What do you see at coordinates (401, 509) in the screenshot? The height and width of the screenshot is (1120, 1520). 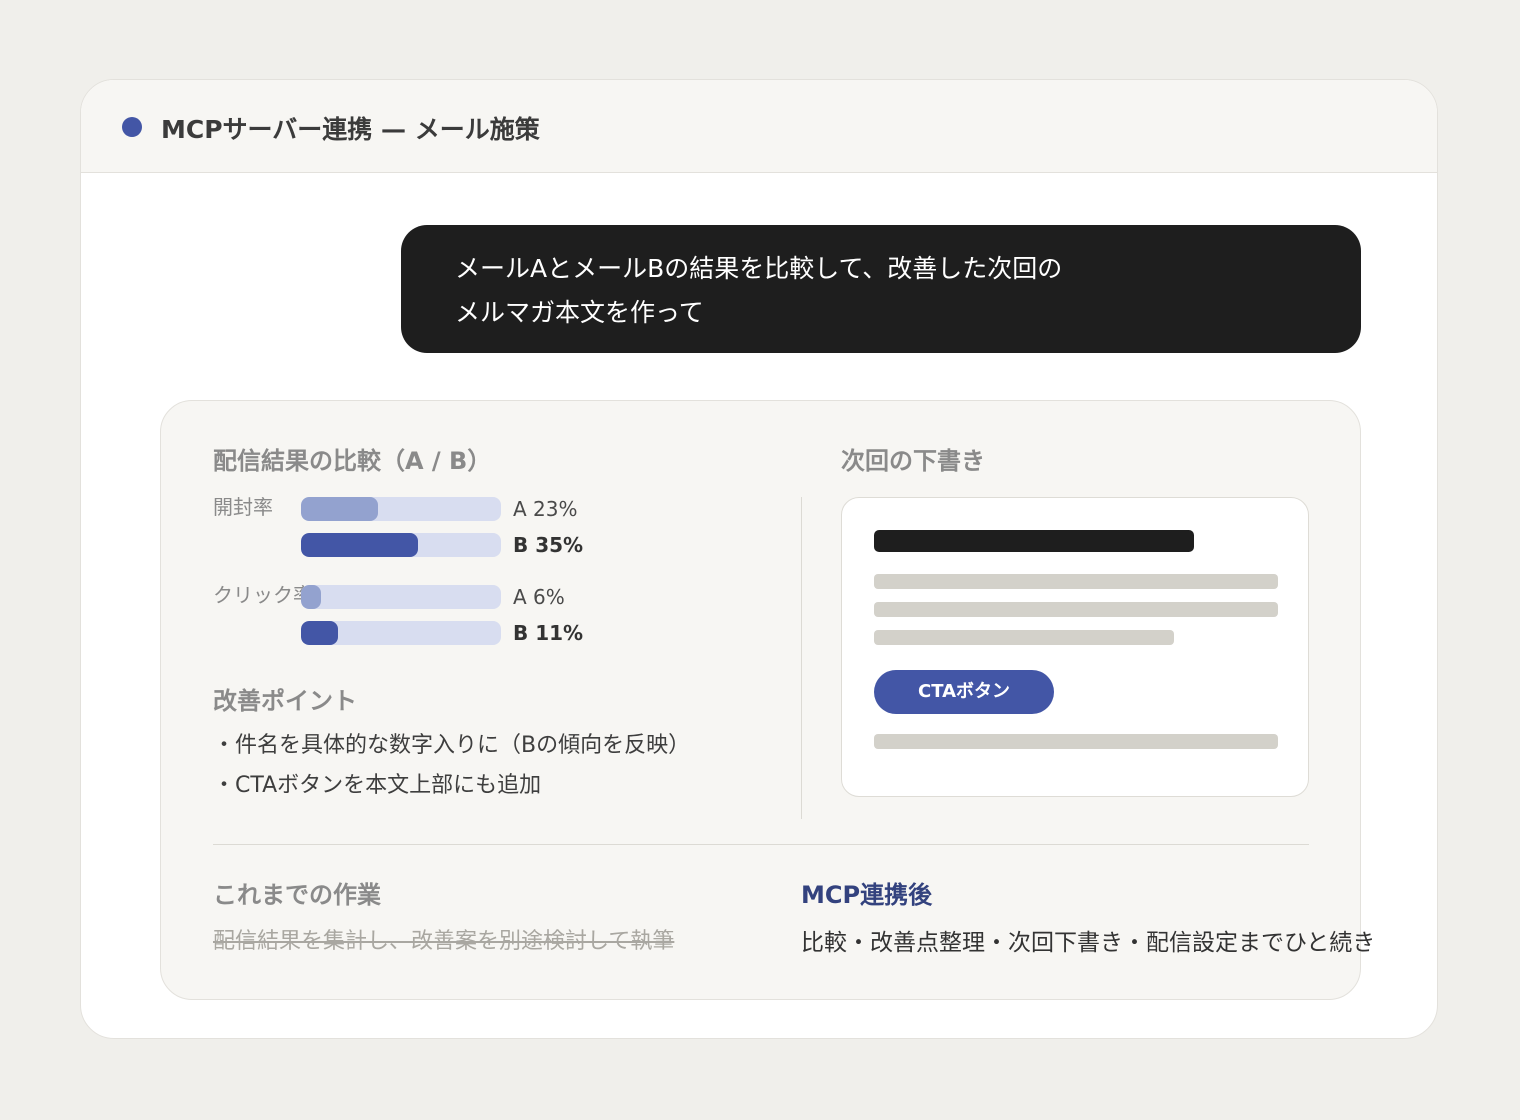 I see `bar-track-open-a` at bounding box center [401, 509].